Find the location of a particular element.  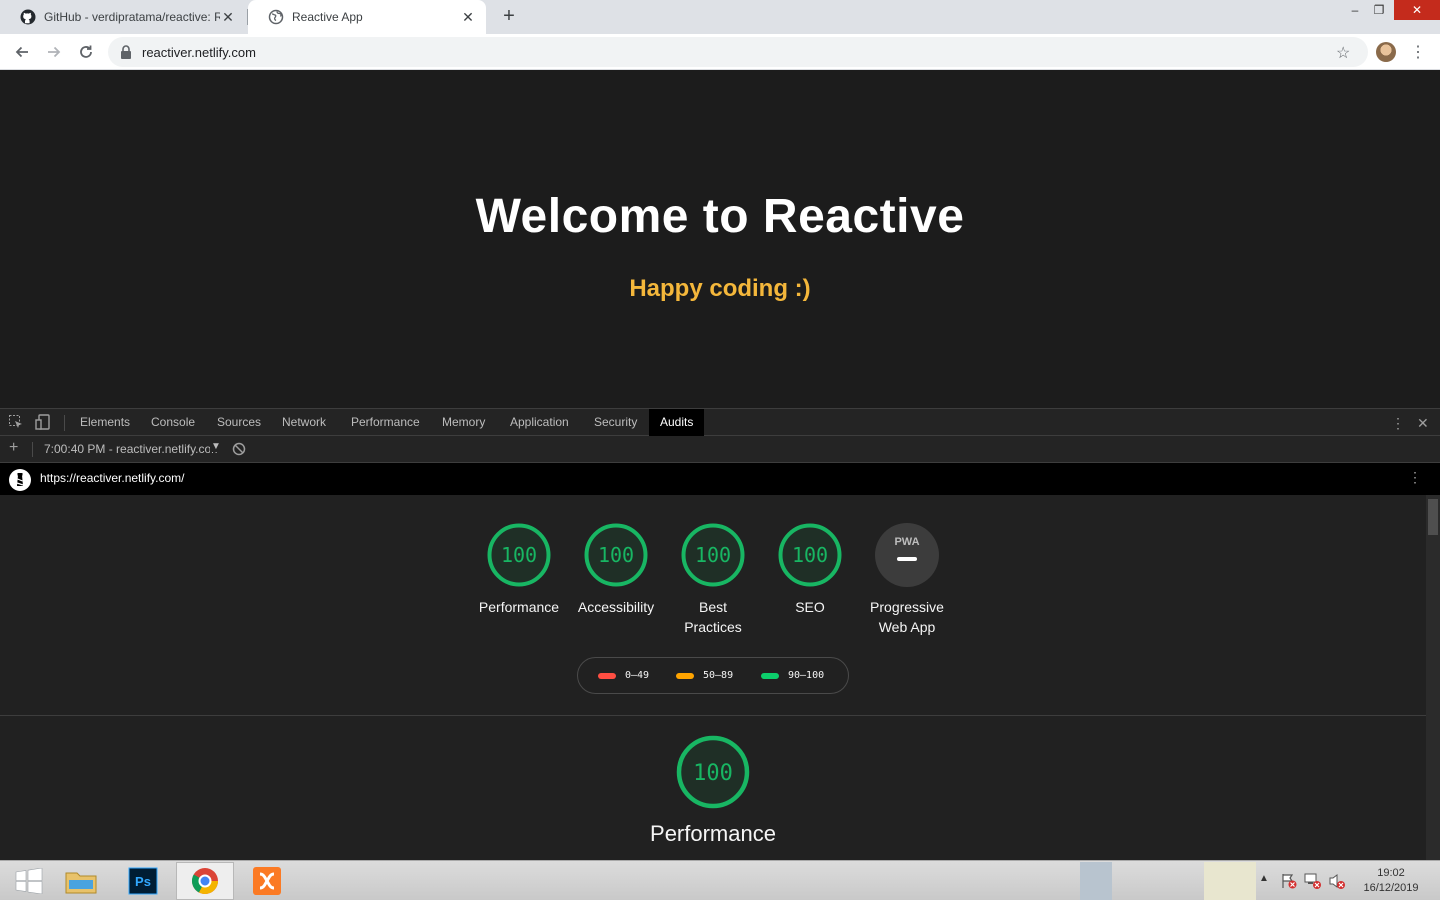

tray-expand-icon: ▲ is located at coordinates (1264, 878).